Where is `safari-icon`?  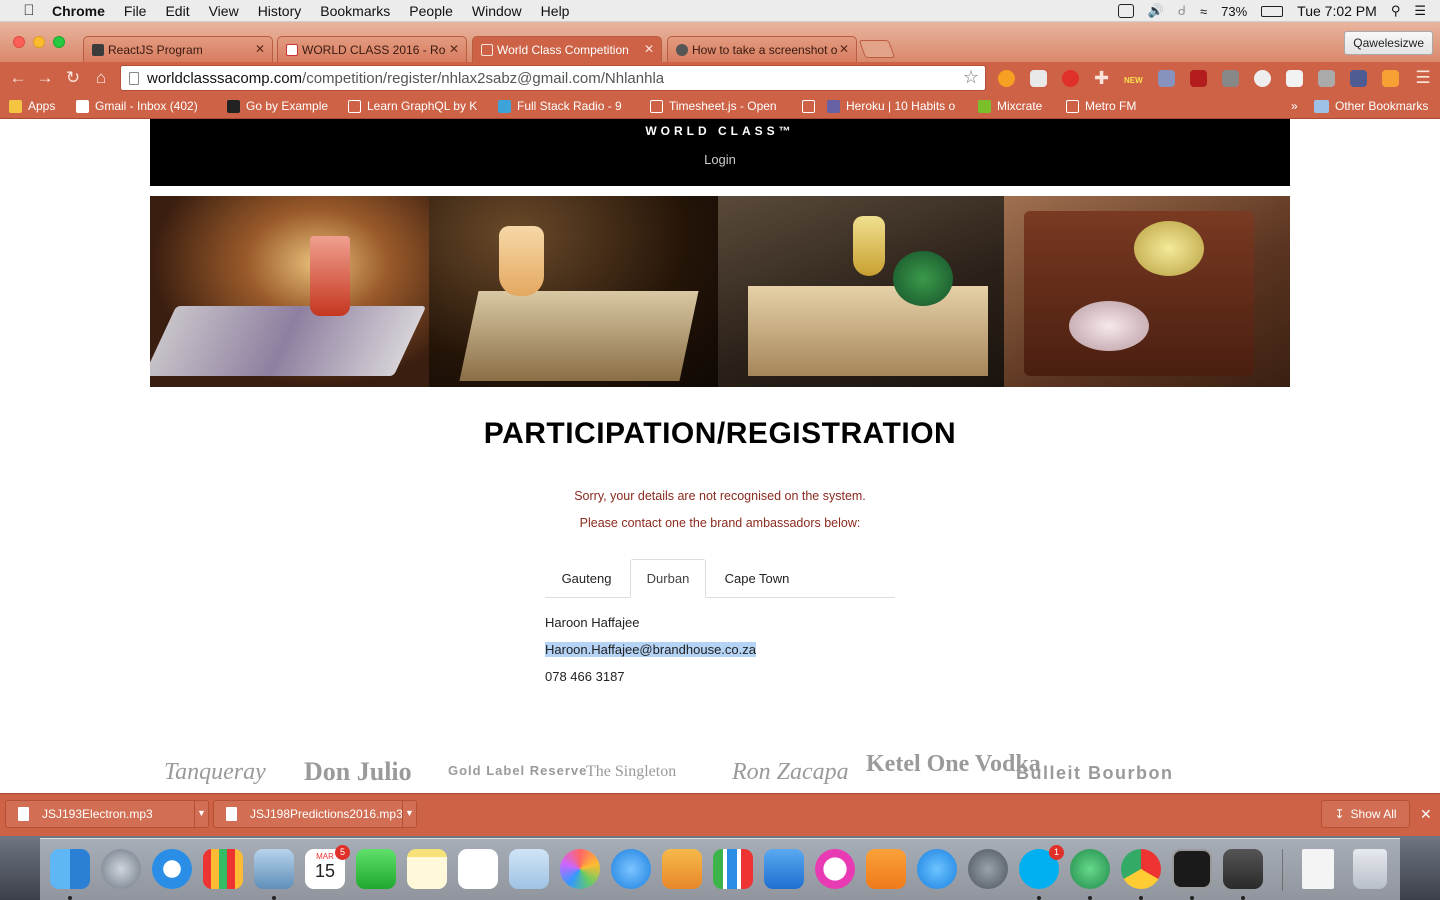 safari-icon is located at coordinates (172, 869).